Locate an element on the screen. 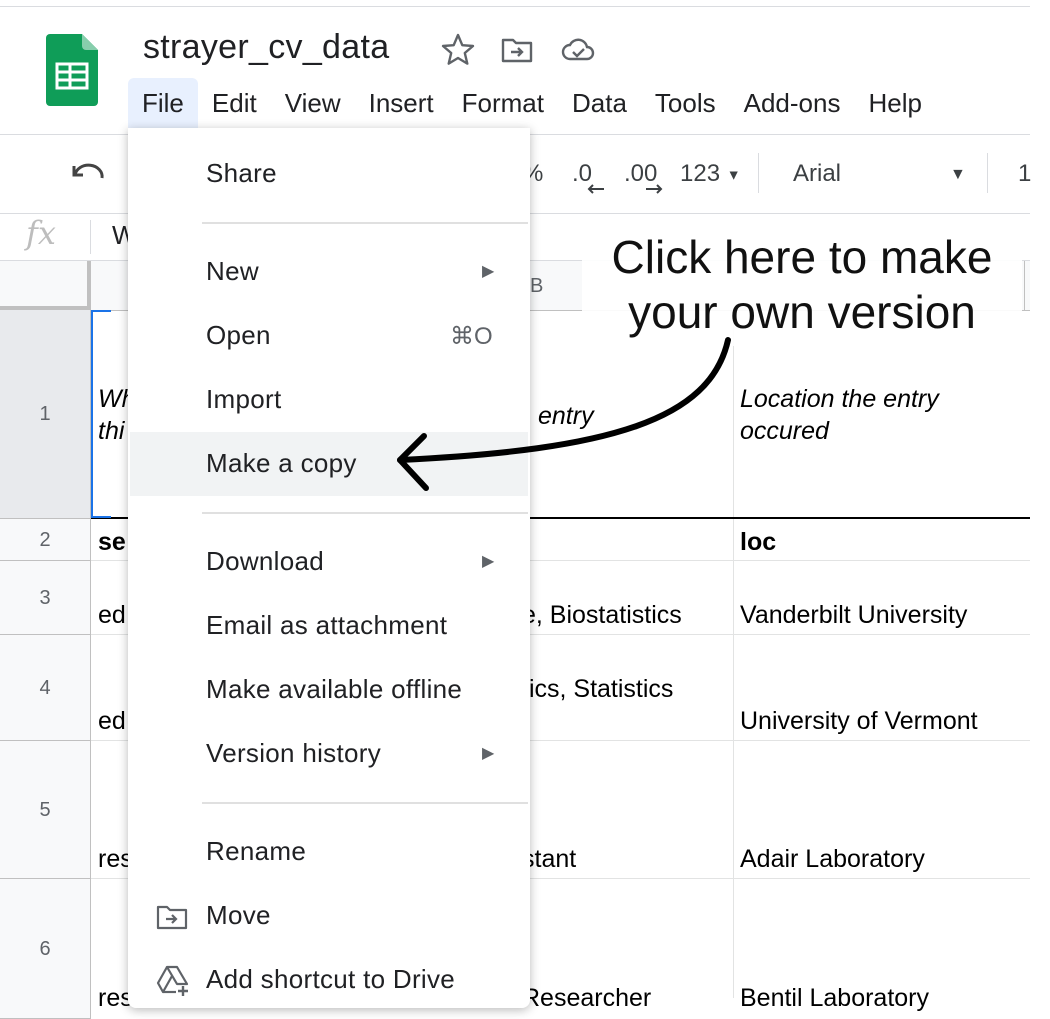 The image size is (1050, 1019). cell-a3: ed is located at coordinates (112, 615).